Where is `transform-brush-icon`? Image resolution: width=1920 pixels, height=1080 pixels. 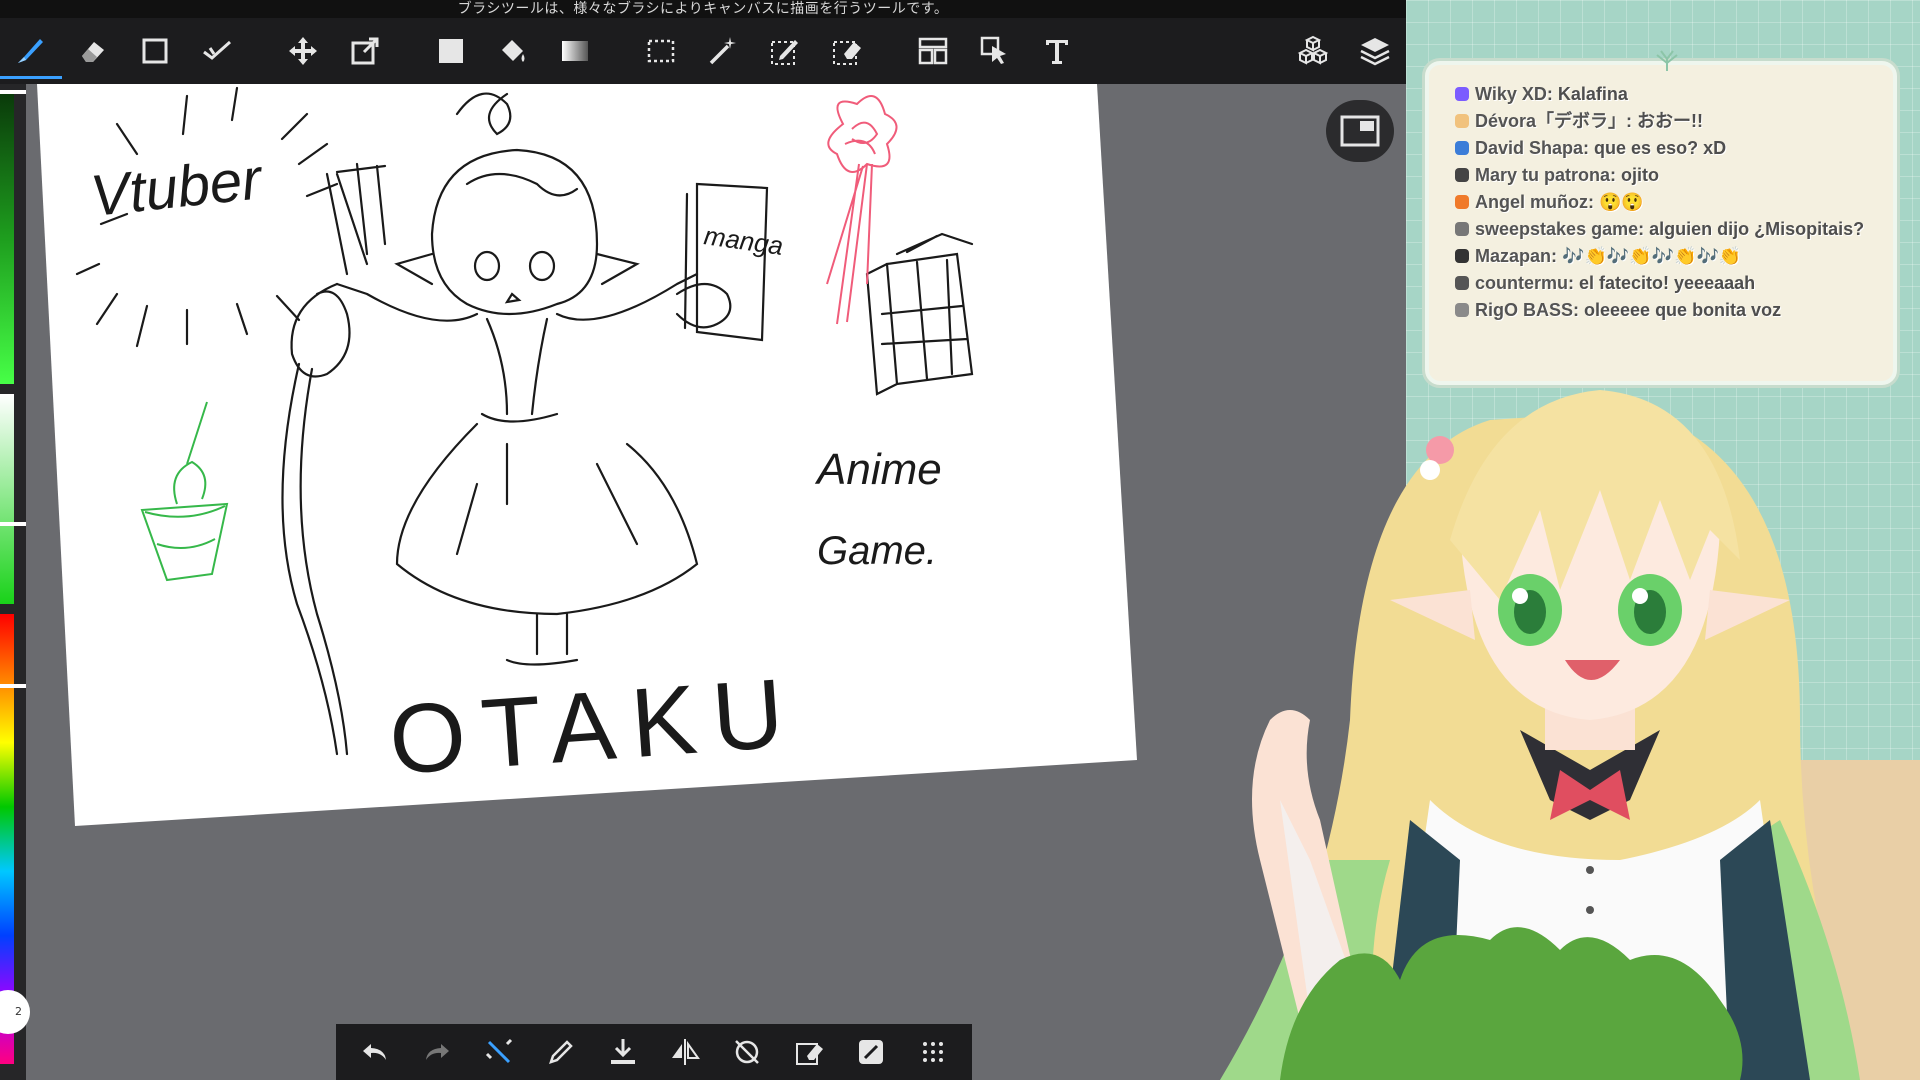 transform-brush-icon is located at coordinates (499, 1051).